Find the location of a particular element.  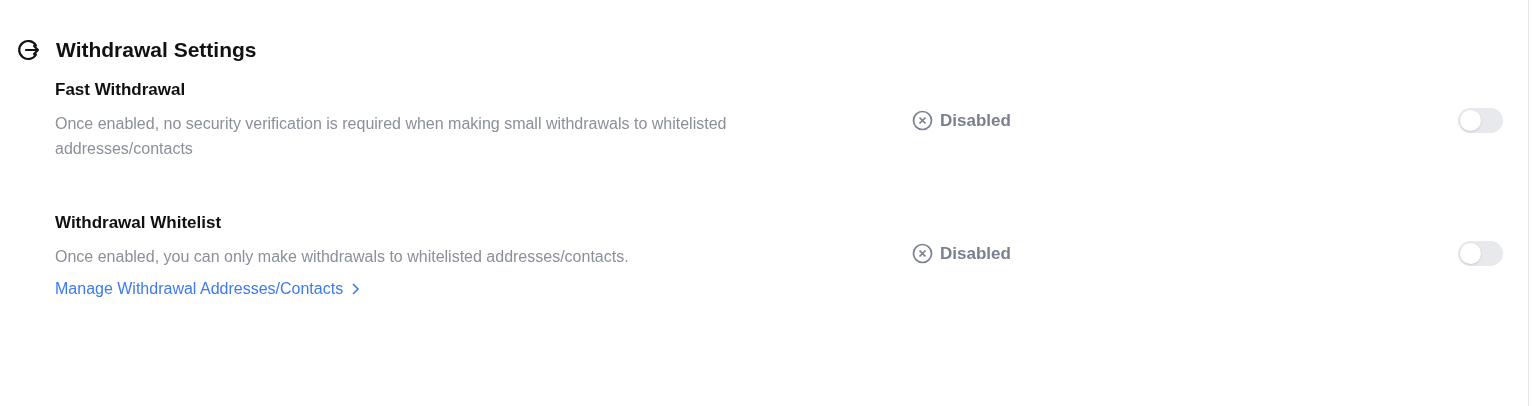

section-title: Withdrawal Settings is located at coordinates (156, 50).